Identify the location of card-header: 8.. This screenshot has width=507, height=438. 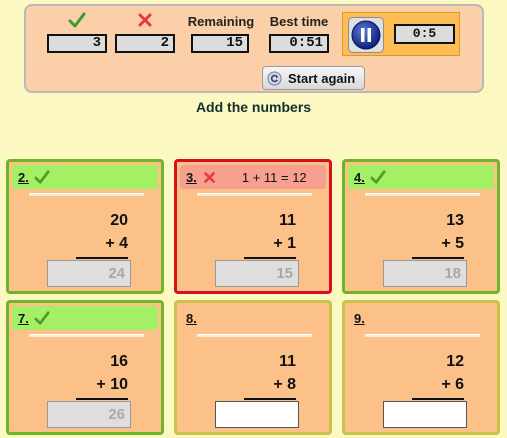
(253, 318).